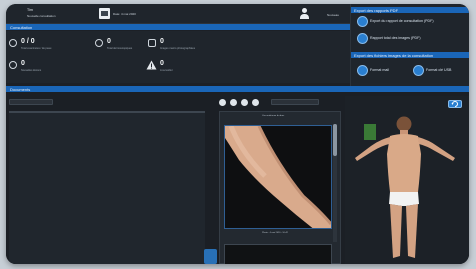 The height and width of the screenshot is (269, 476). What do you see at coordinates (178, 48) in the screenshot?
I see `stat-macro-label: Images macro photographiées` at bounding box center [178, 48].